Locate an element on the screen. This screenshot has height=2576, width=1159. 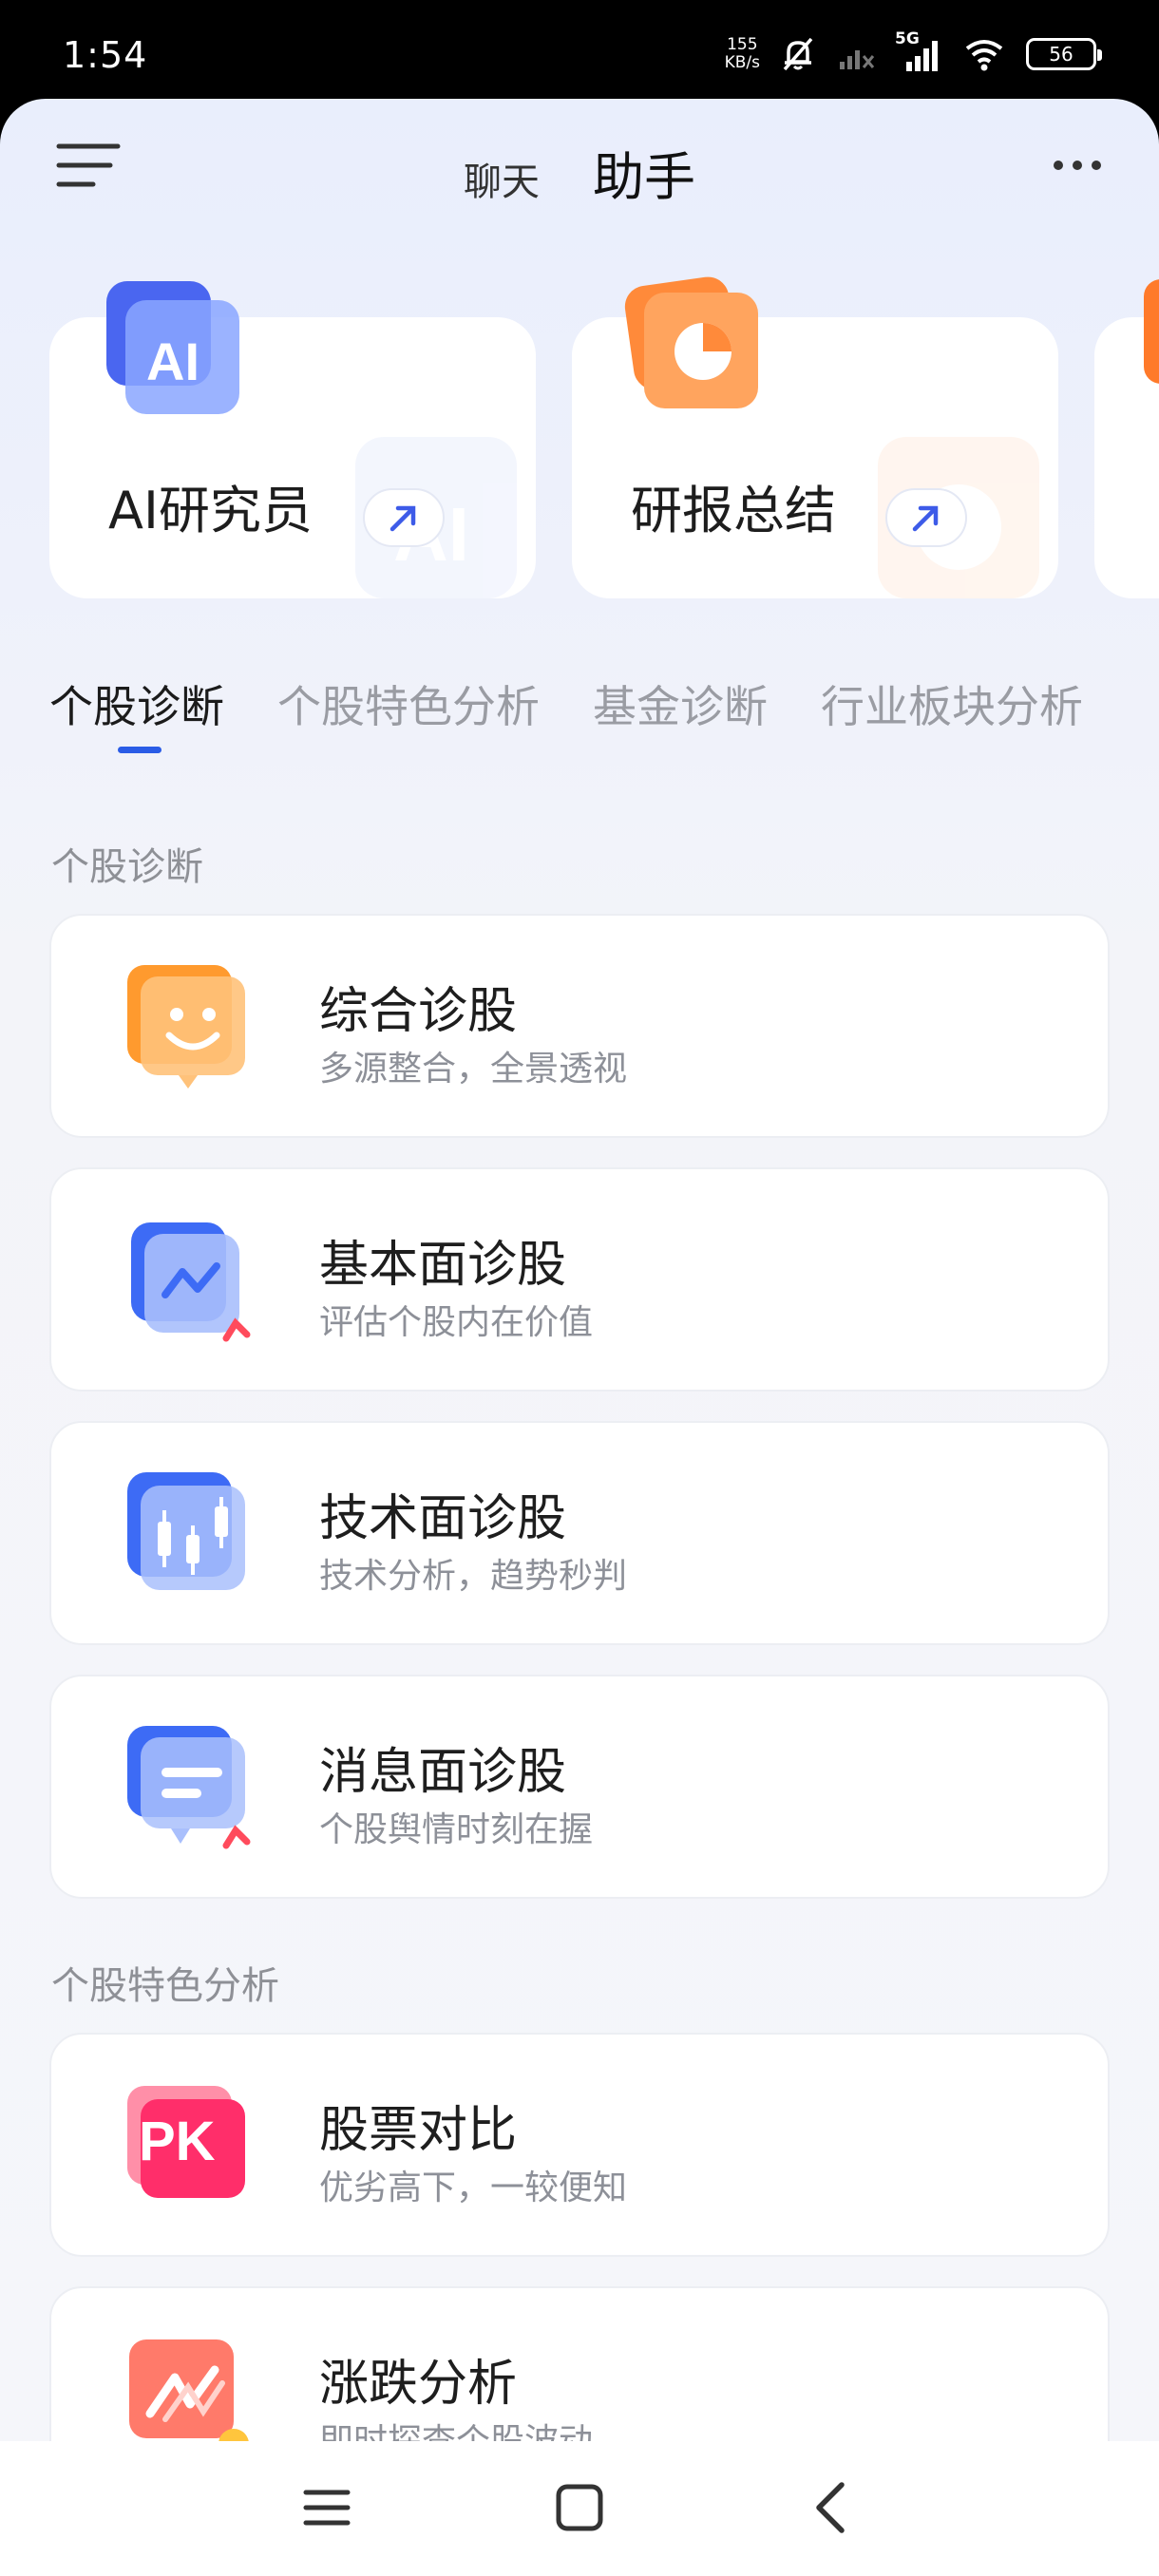
item-title: 股票对比 is located at coordinates (418, 2130).